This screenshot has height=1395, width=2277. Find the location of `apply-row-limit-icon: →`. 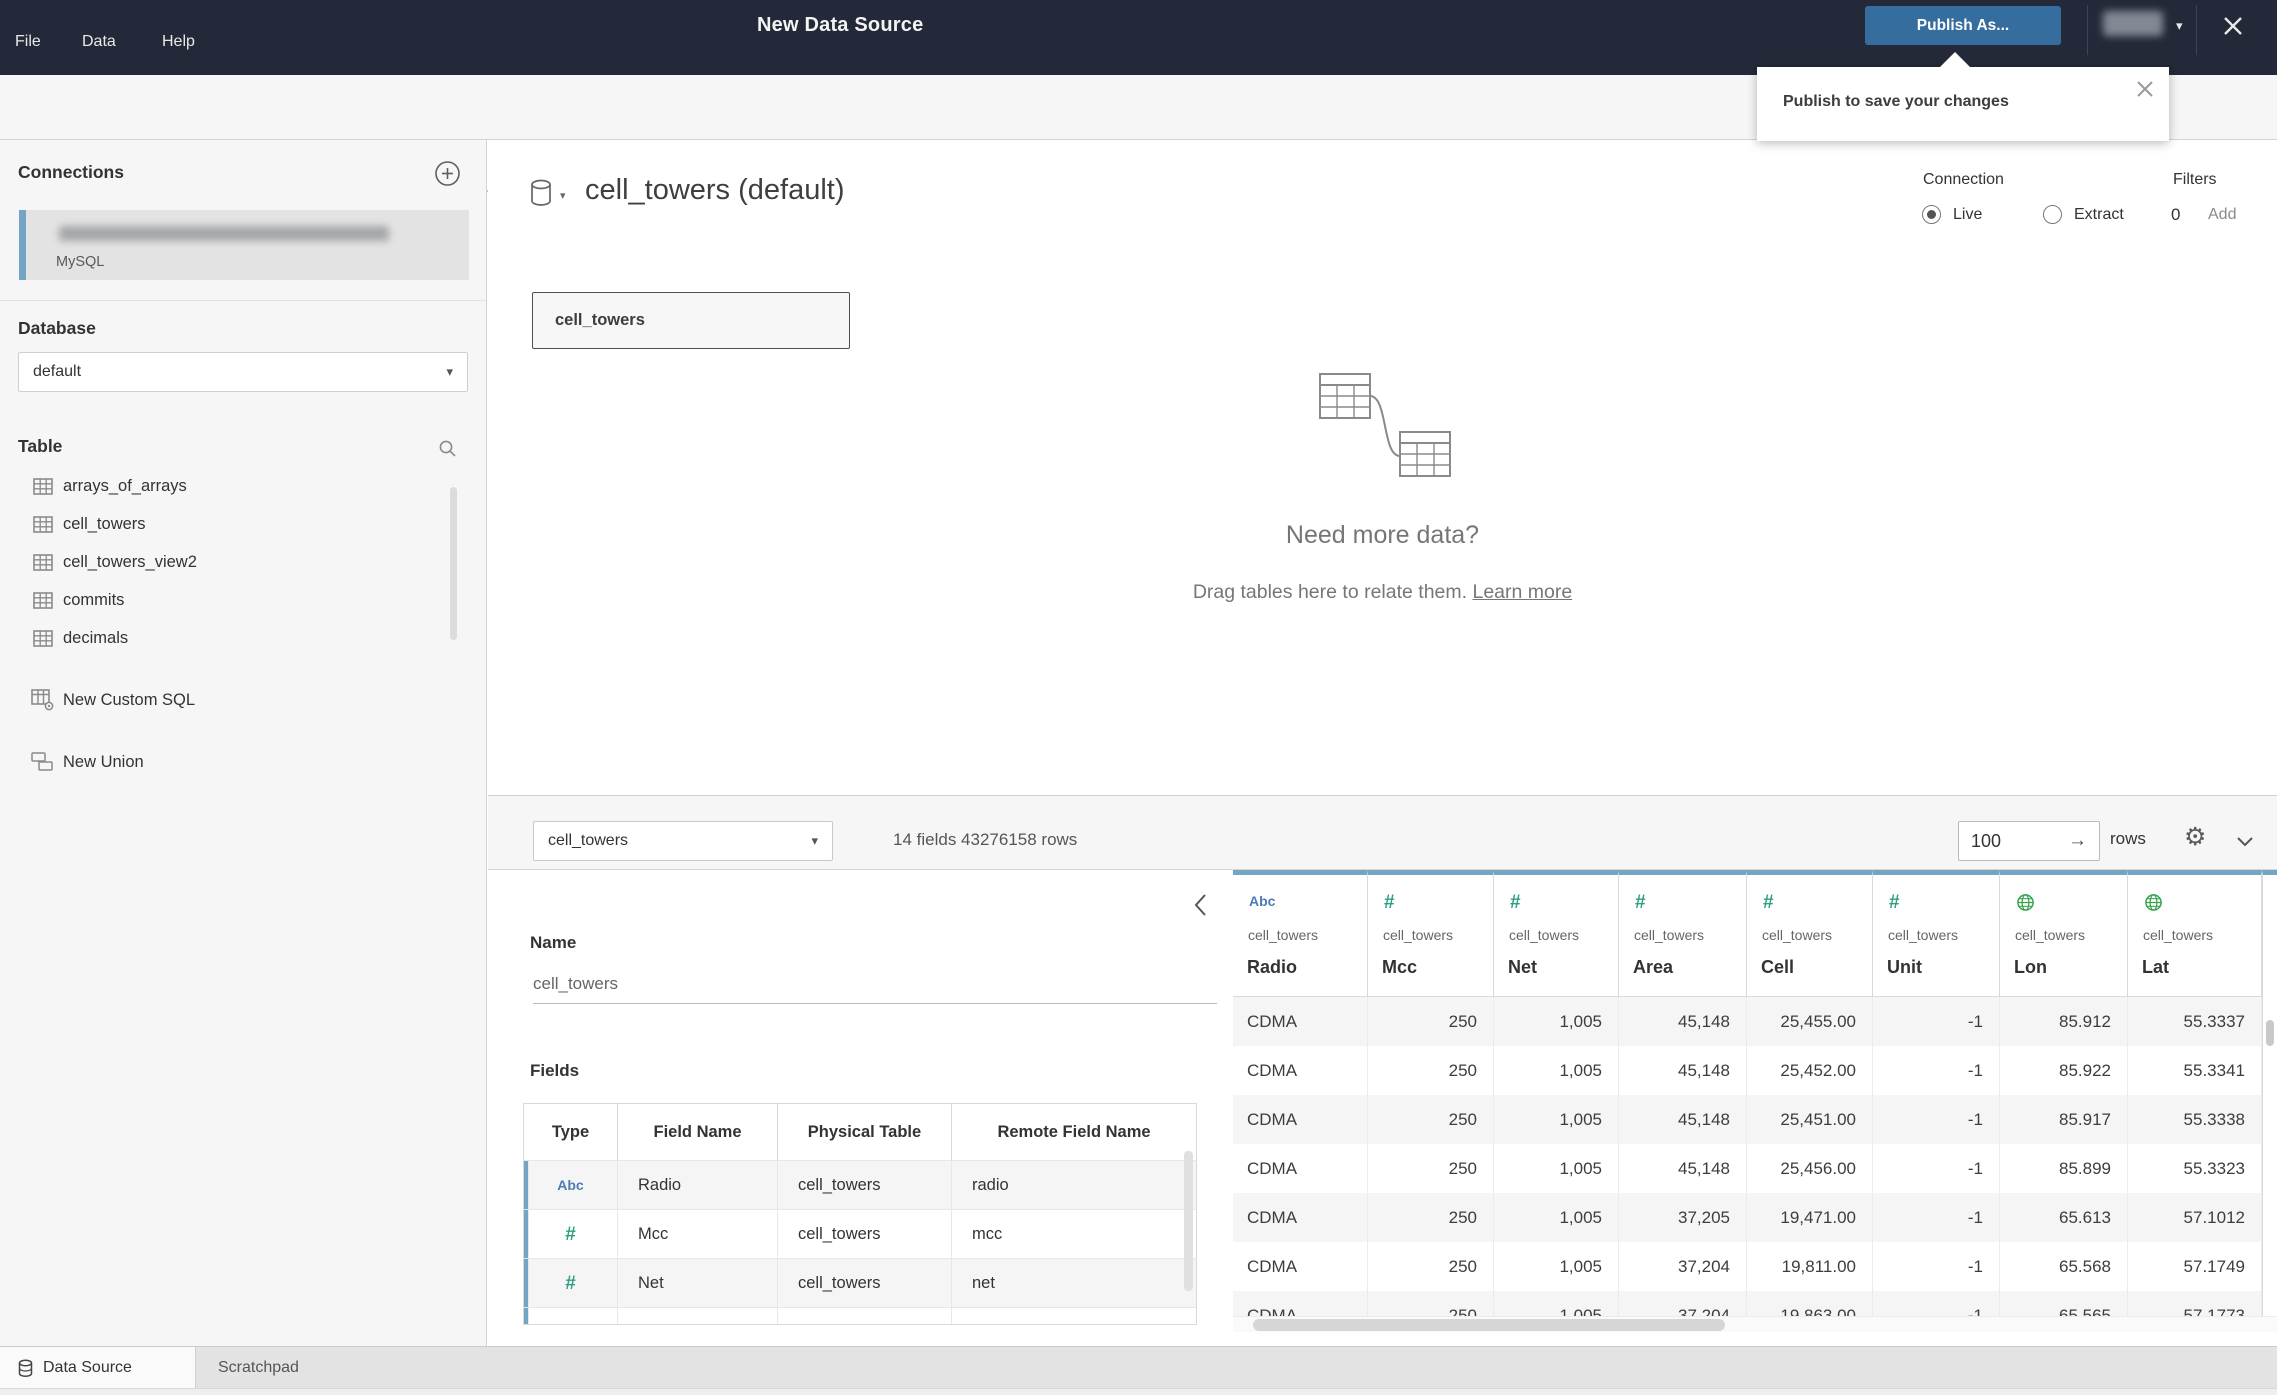

apply-row-limit-icon: → is located at coordinates (2077, 841).